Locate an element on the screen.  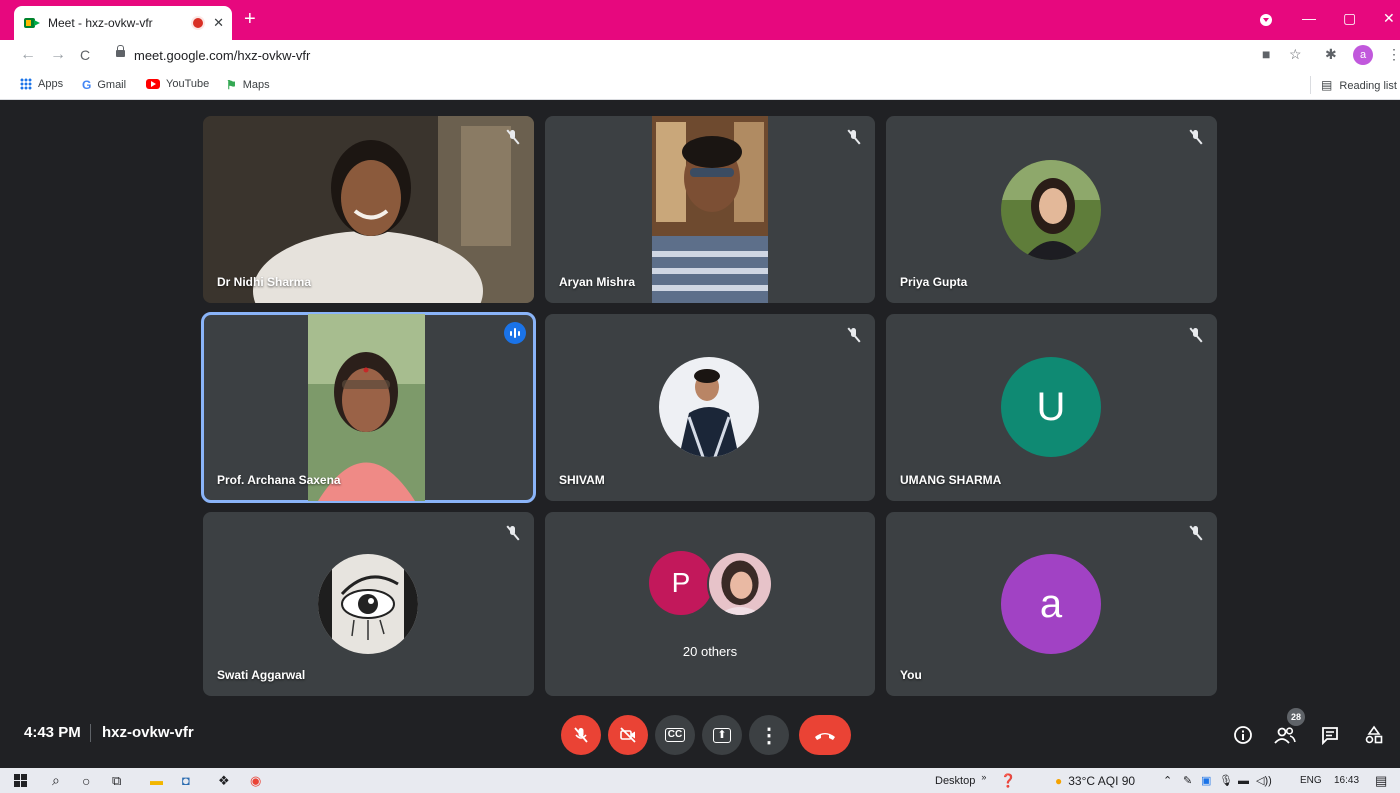
new-tab-button: + is located at coordinates (250, 19).